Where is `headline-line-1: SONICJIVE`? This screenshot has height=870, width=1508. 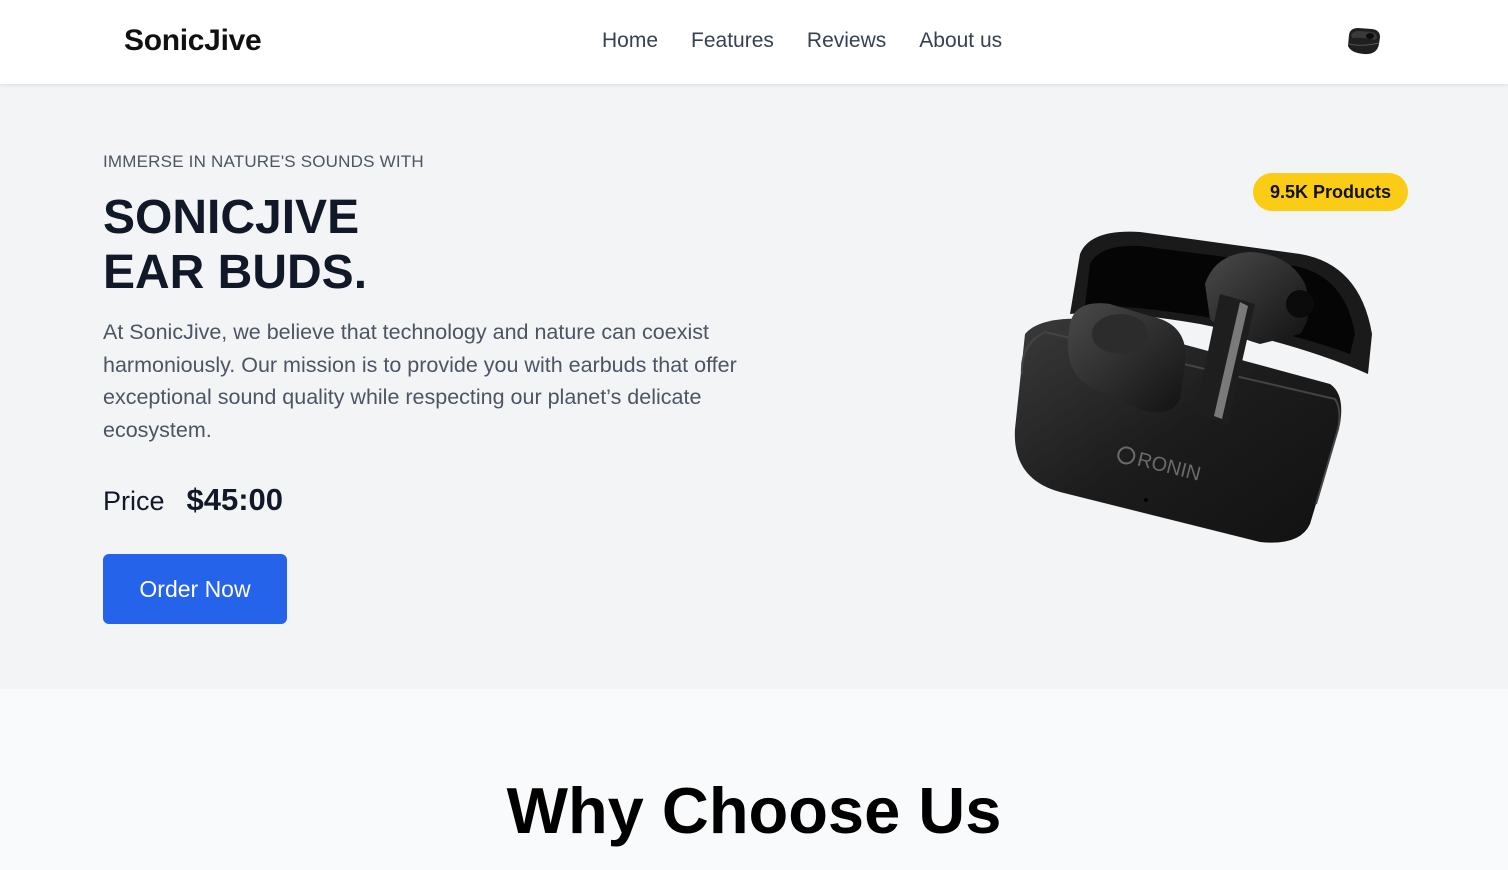 headline-line-1: SONICJIVE is located at coordinates (231, 217).